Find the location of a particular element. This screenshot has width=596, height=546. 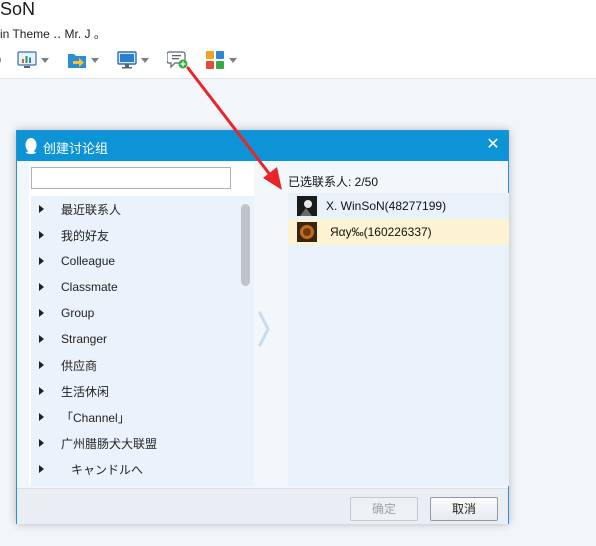

selected-contact: X. WinSoN(48277199) is located at coordinates (398, 206).